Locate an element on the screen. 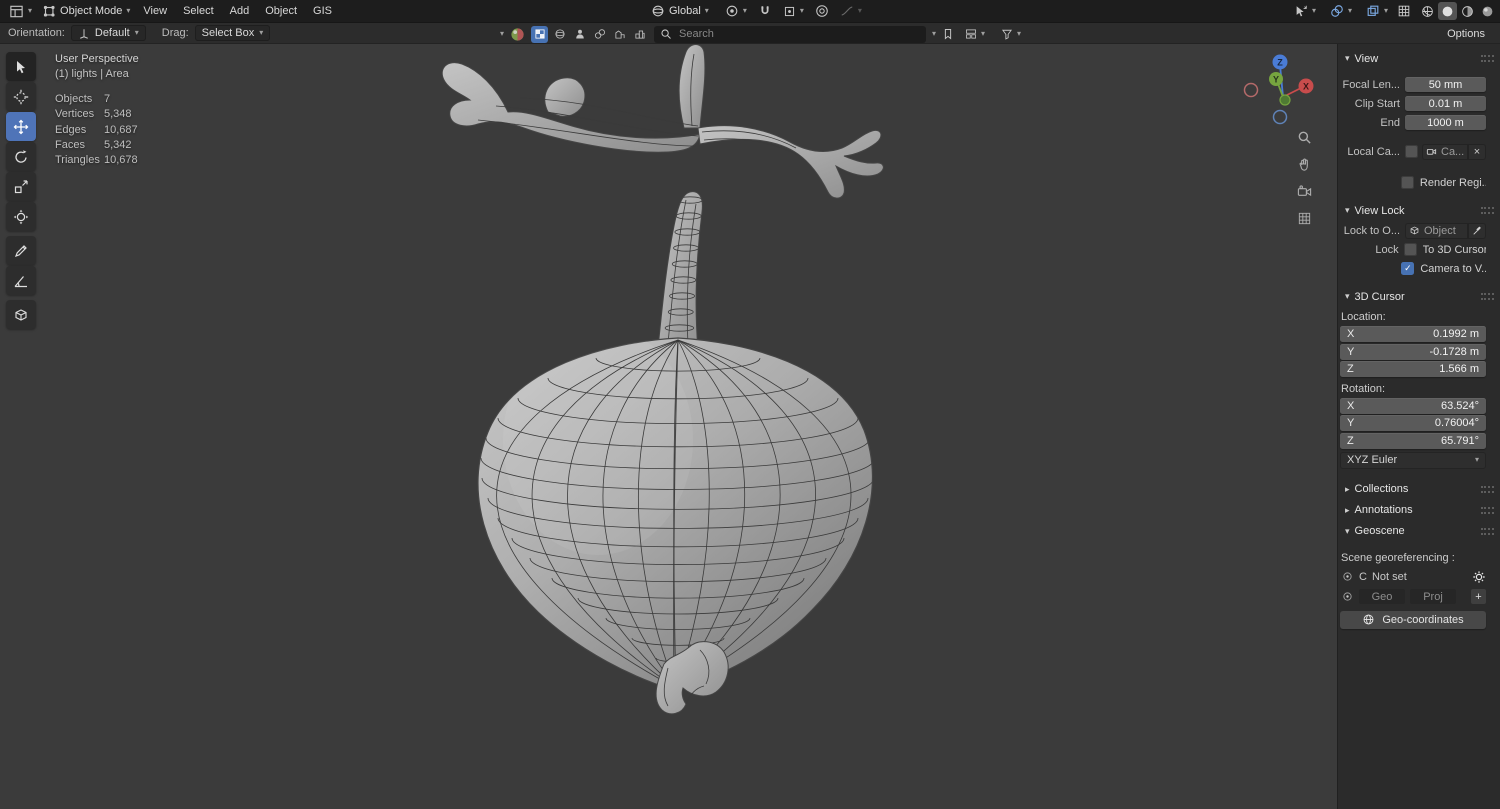 This screenshot has width=1500, height=809. cursor-rotation-x: X 63.524° is located at coordinates (1413, 405).